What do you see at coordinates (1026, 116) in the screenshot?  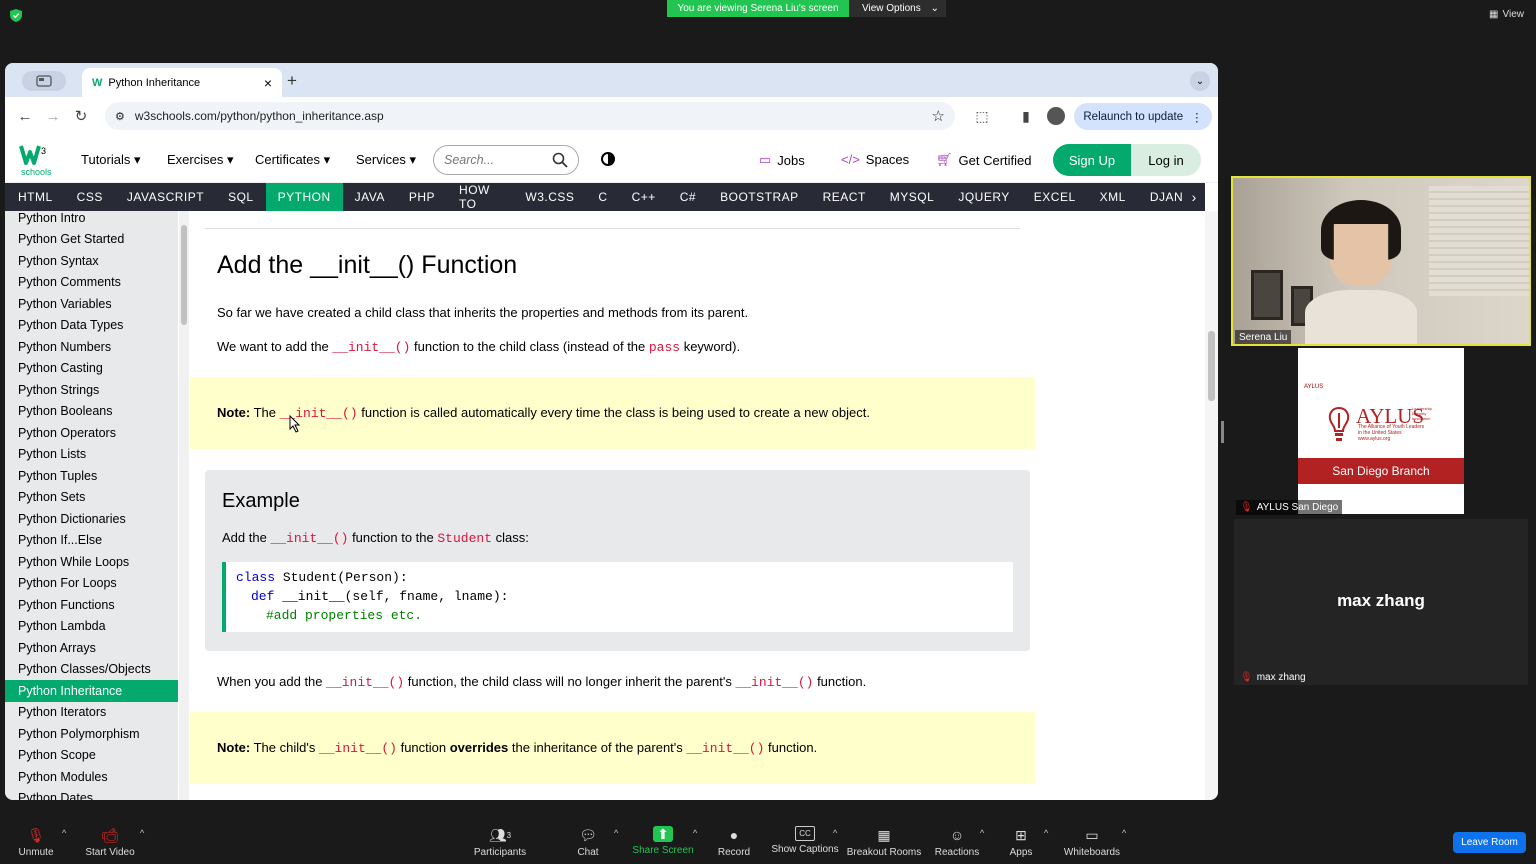 I see `side-panel-icon: ▮` at bounding box center [1026, 116].